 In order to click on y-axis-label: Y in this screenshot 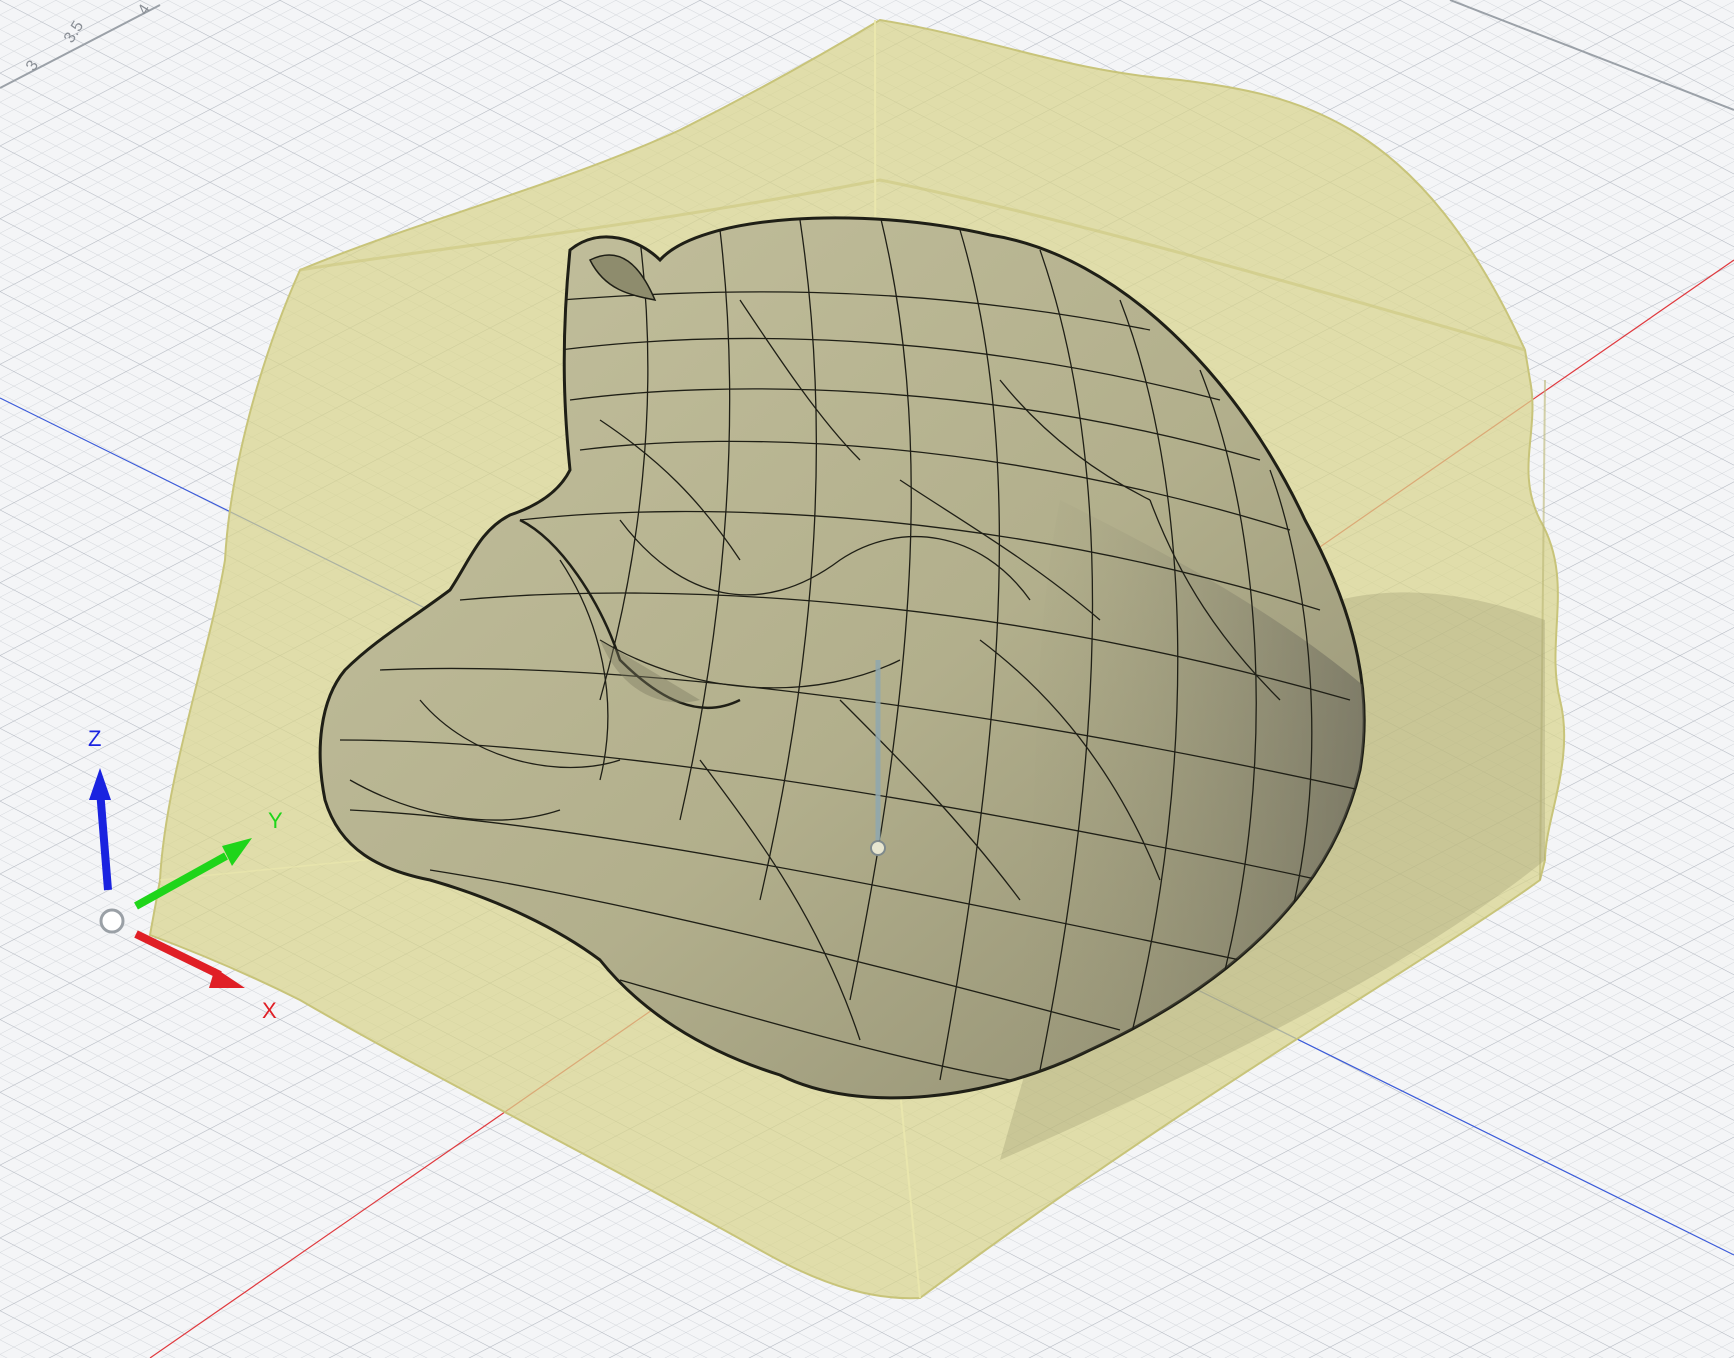, I will do `click(275, 820)`.